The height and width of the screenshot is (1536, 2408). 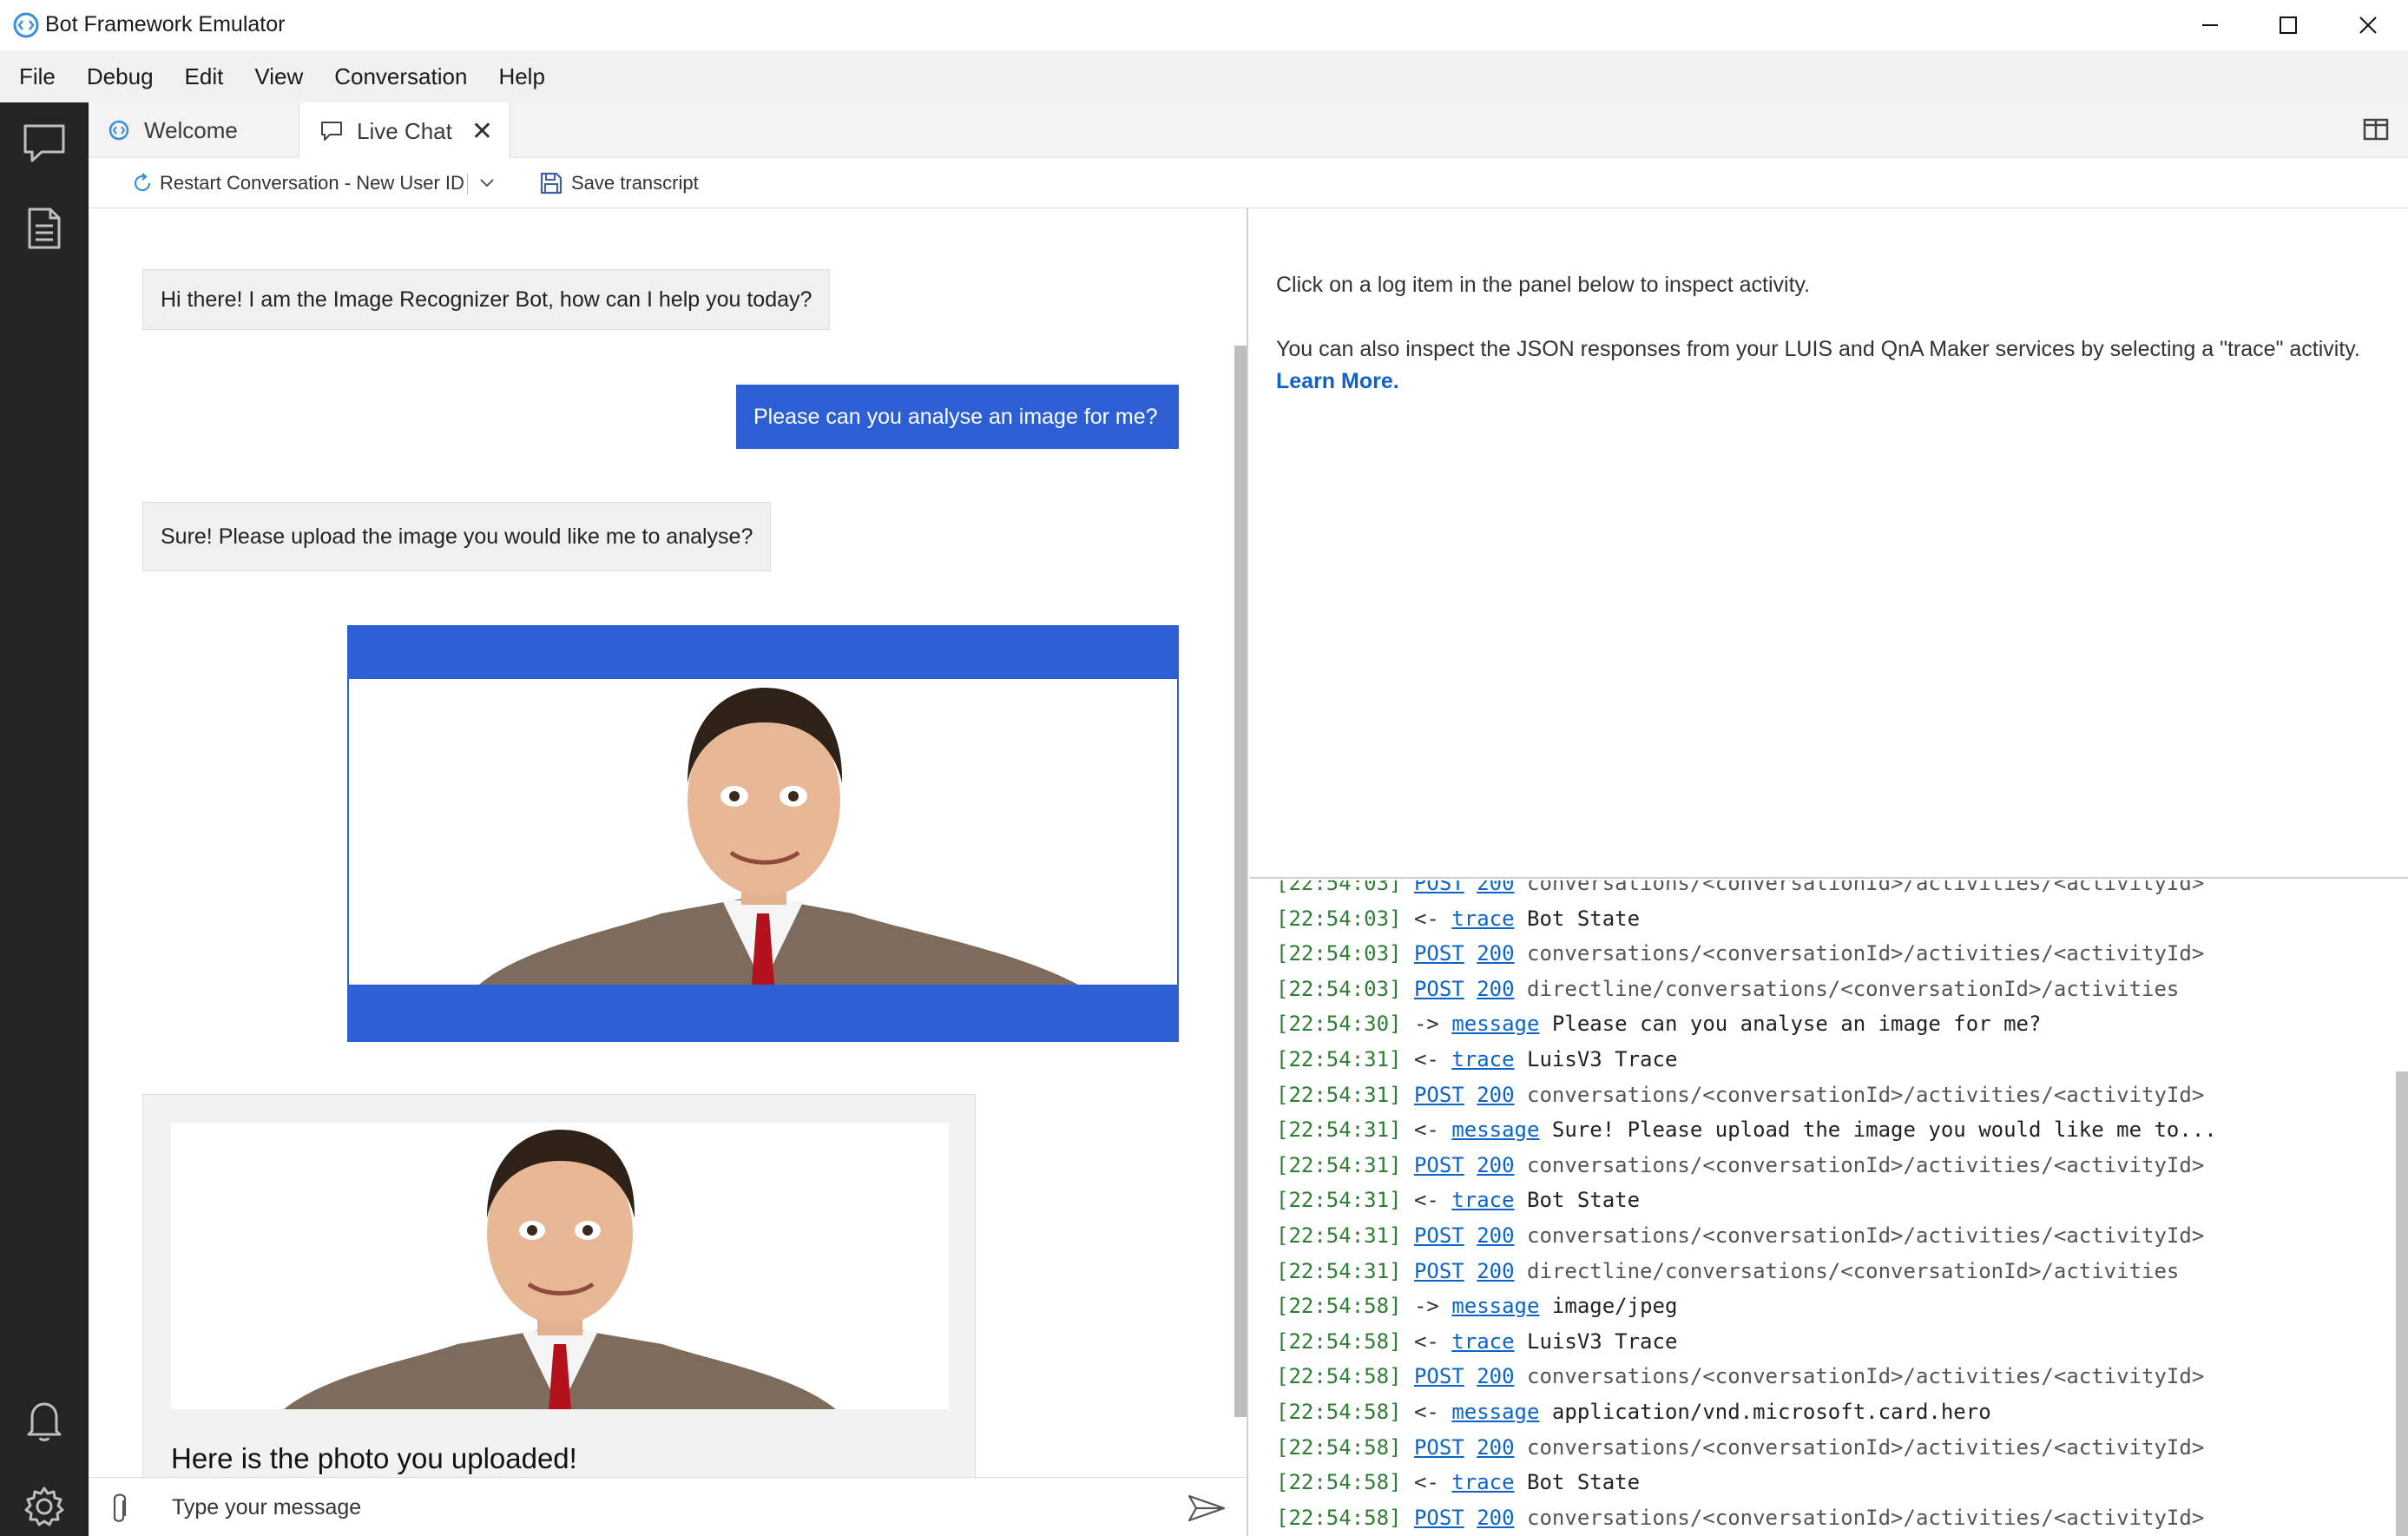 I want to click on portrait-photo-image, so click(x=560, y=1266).